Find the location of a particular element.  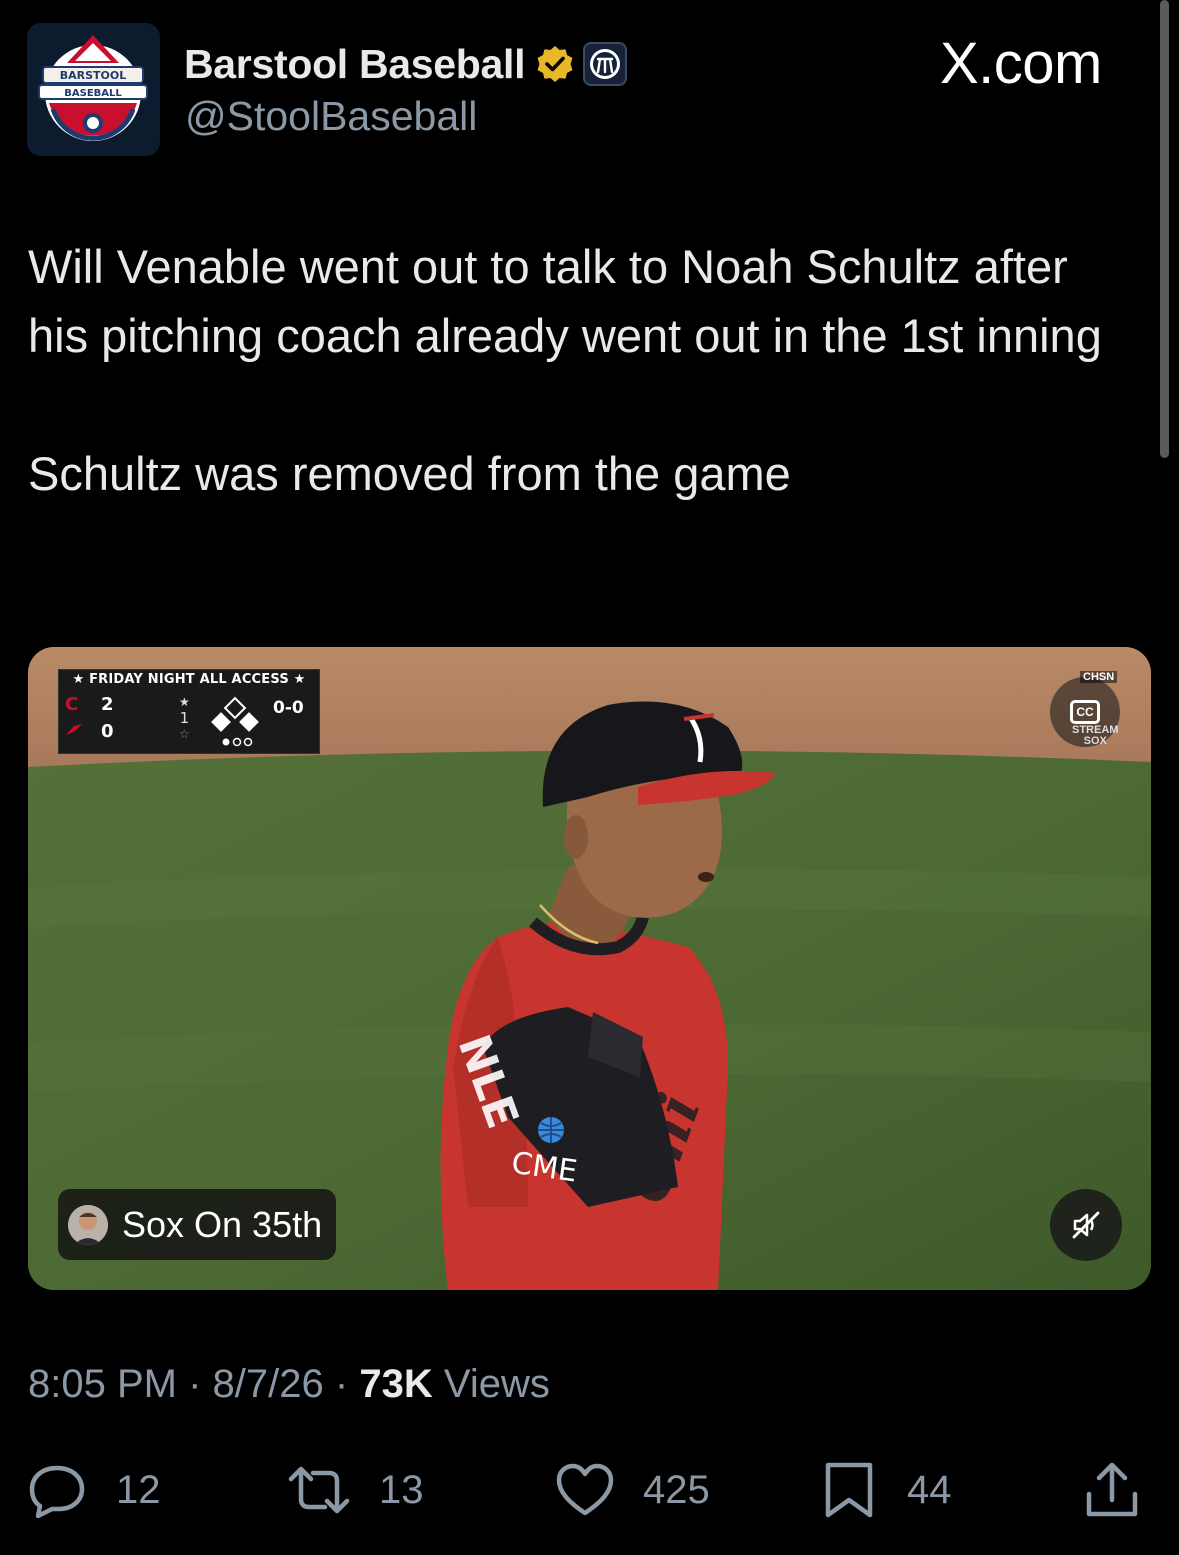

scorebug-inning: ★ 1 ☆ is located at coordinates (184, 718).